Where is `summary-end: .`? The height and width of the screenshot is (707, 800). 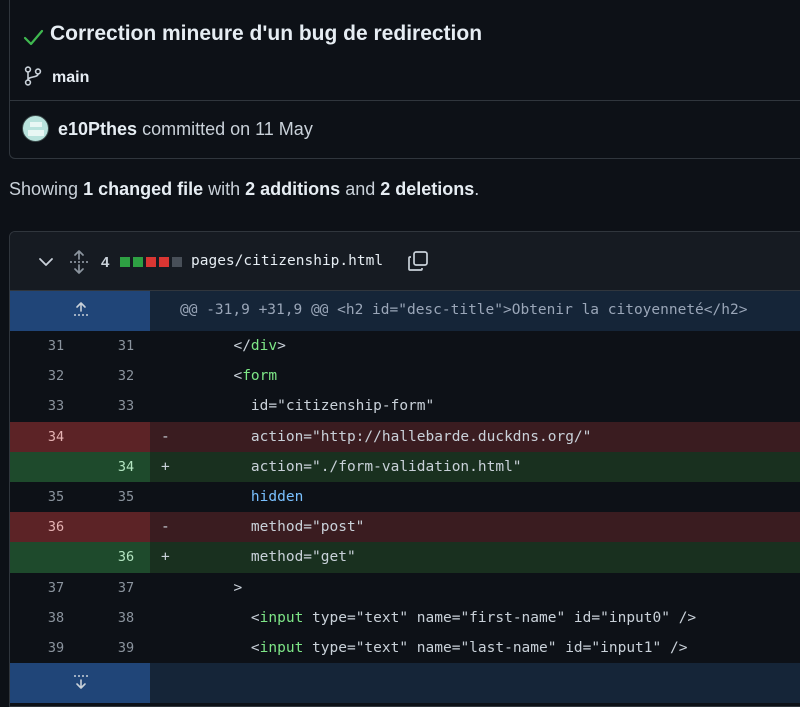 summary-end: . is located at coordinates (477, 189).